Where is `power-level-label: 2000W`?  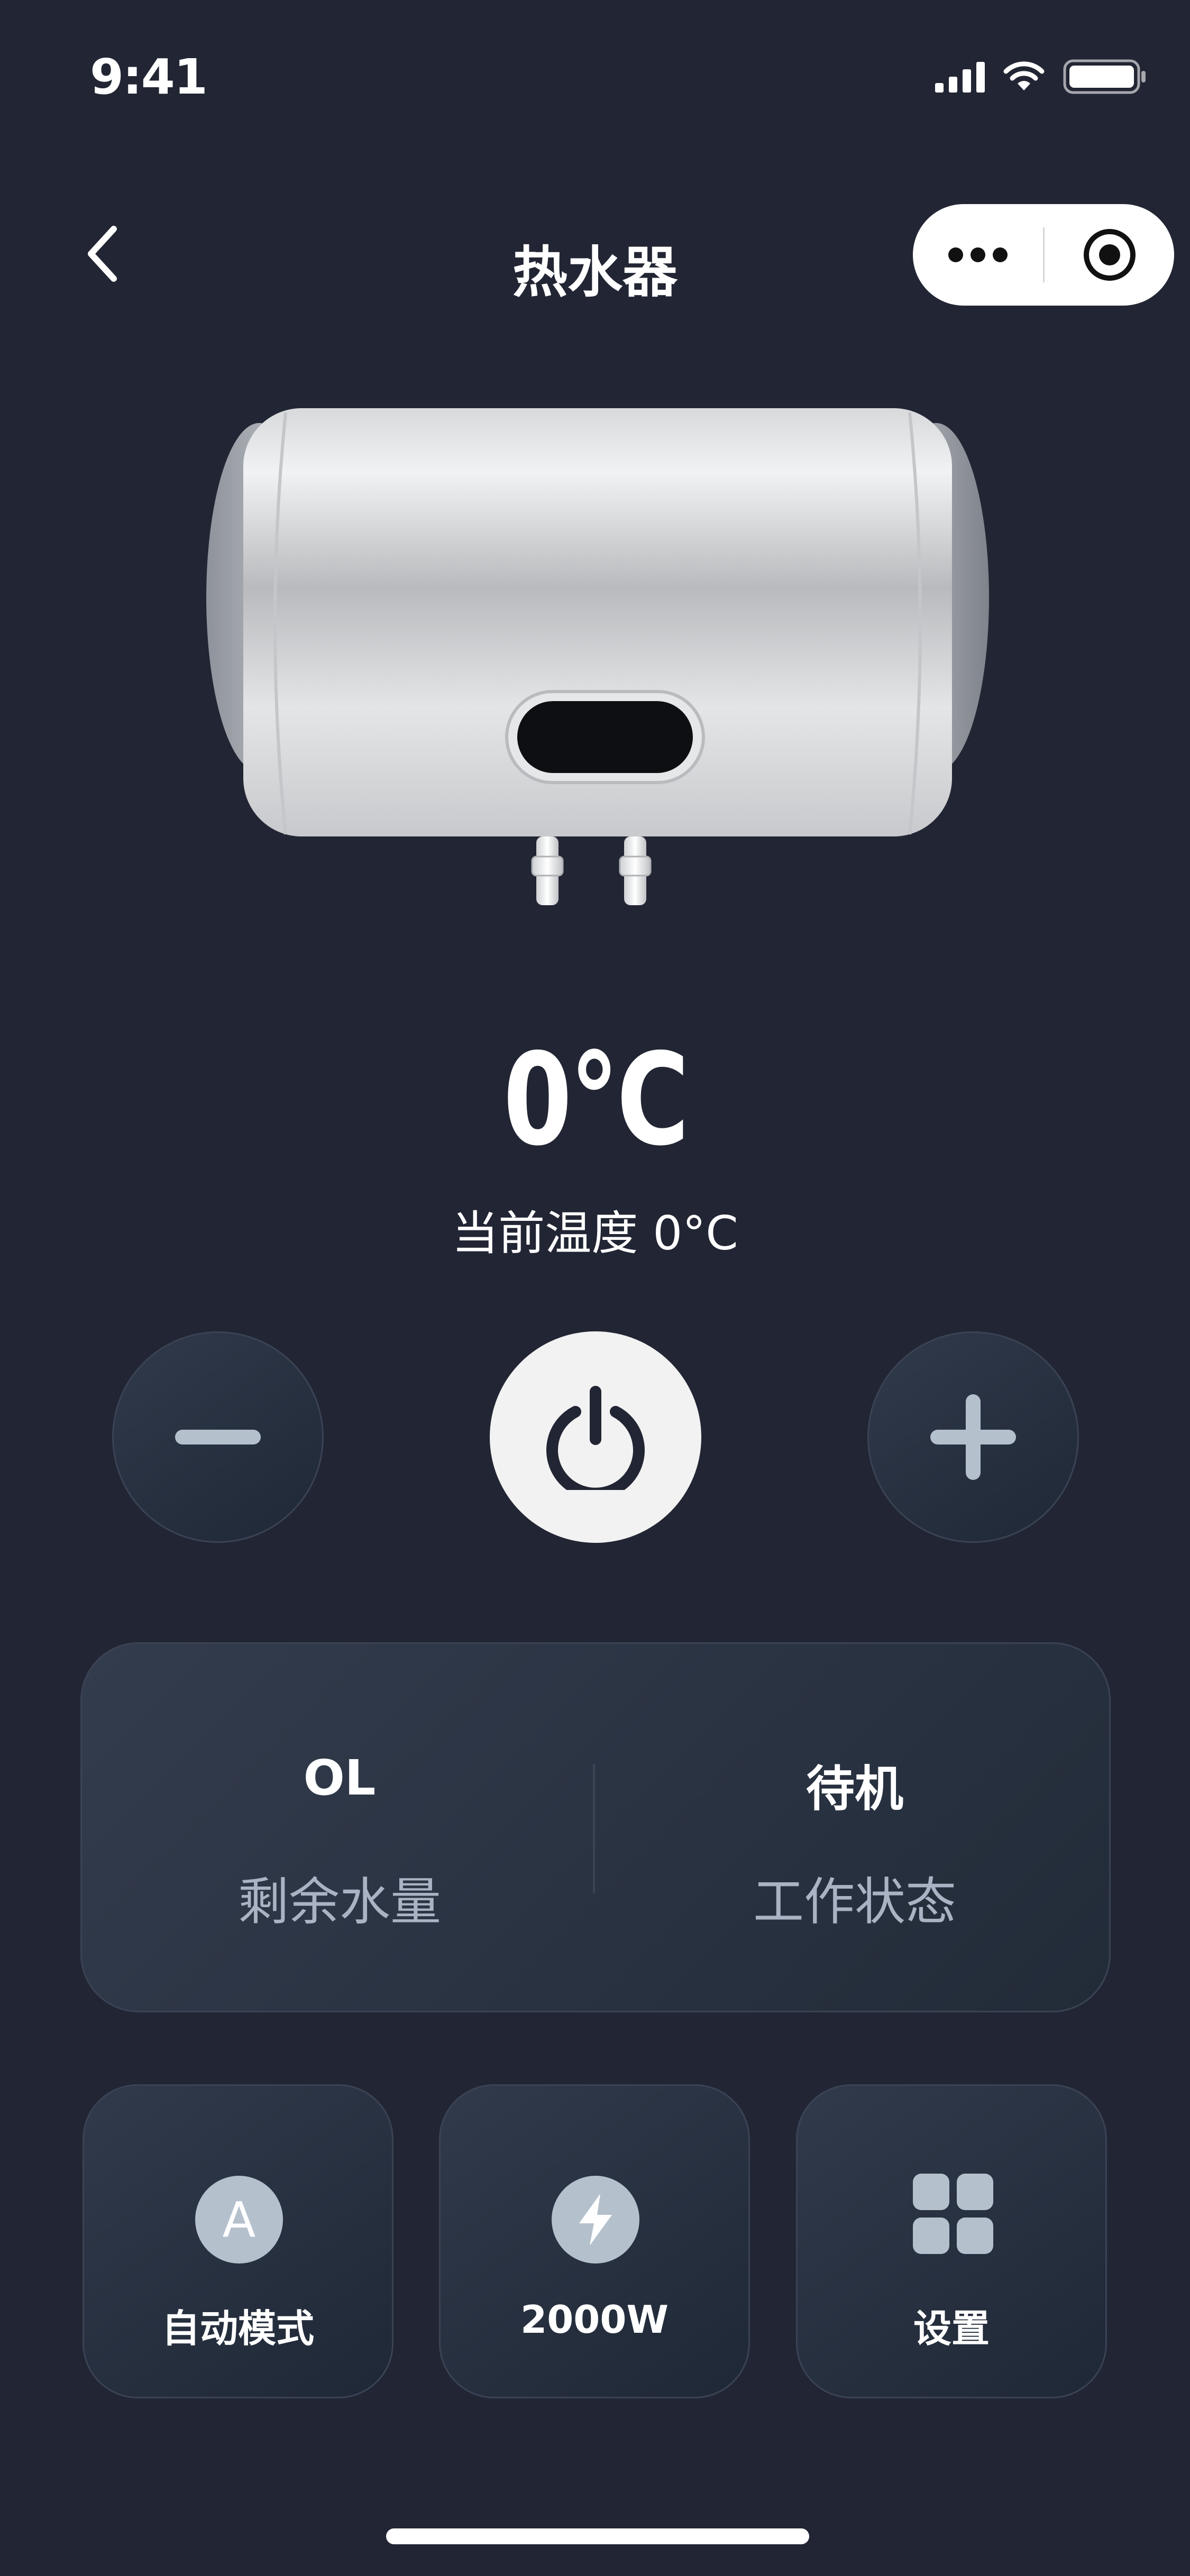
power-level-label: 2000W is located at coordinates (594, 2320).